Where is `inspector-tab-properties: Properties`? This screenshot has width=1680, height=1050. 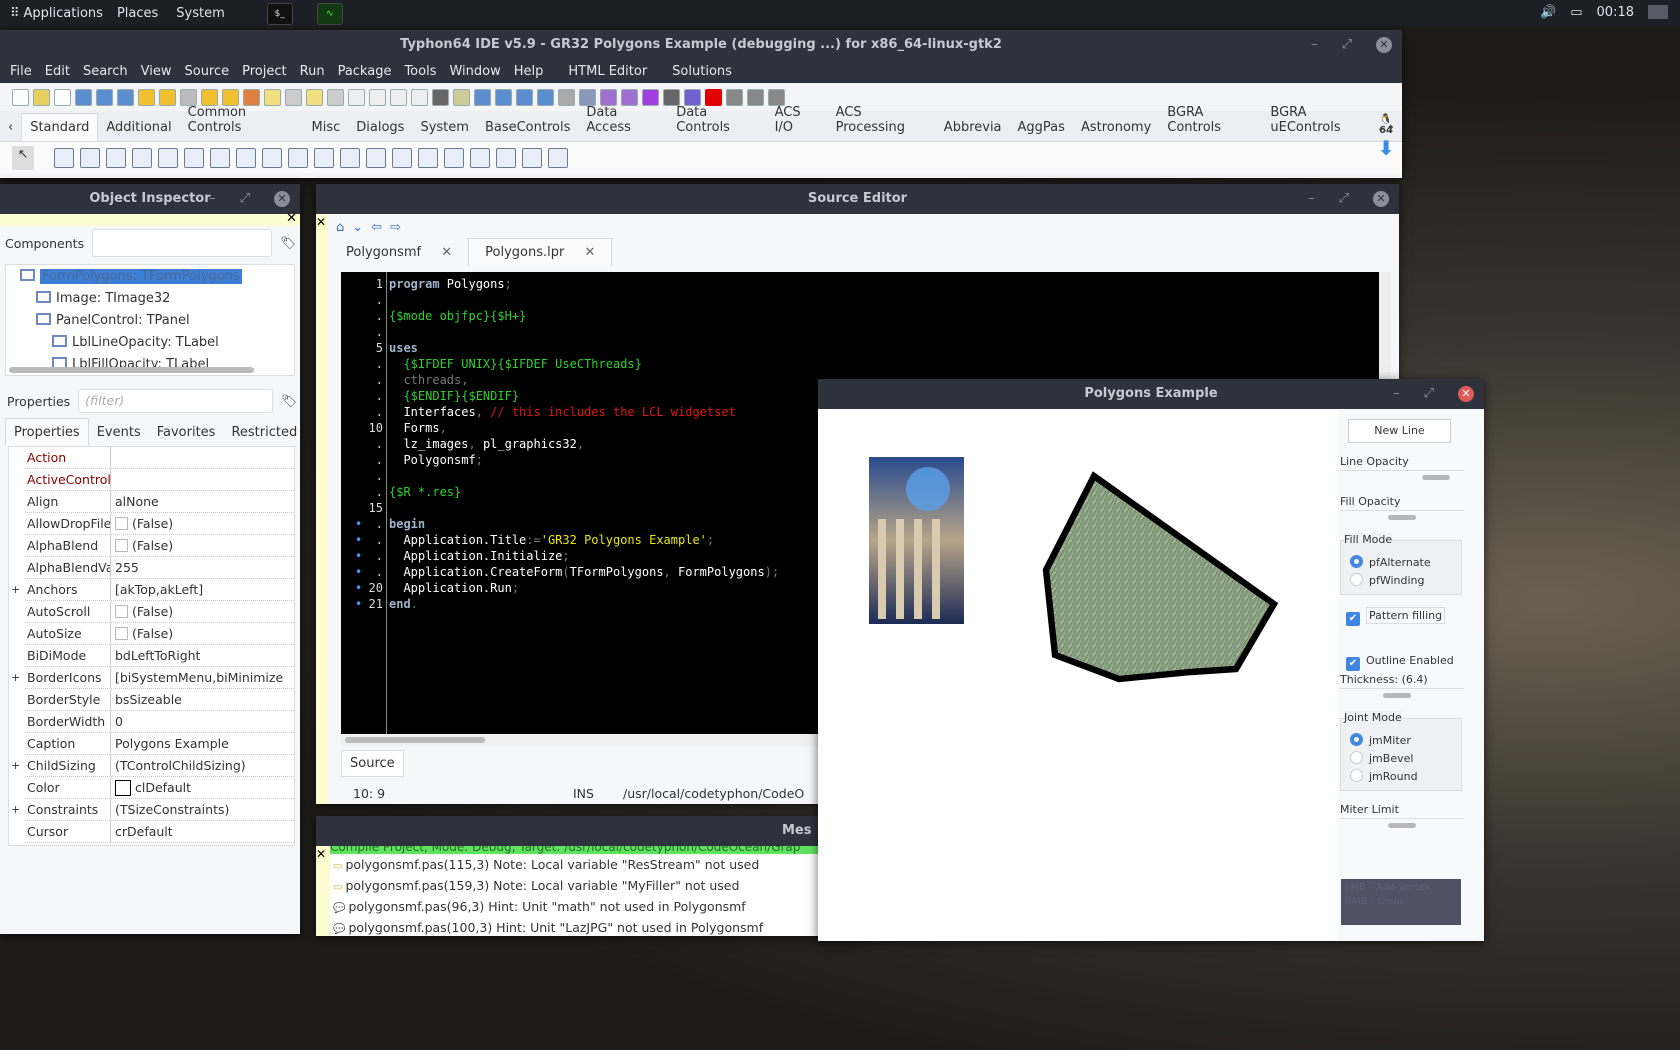
inspector-tab-properties: Properties is located at coordinates (47, 432).